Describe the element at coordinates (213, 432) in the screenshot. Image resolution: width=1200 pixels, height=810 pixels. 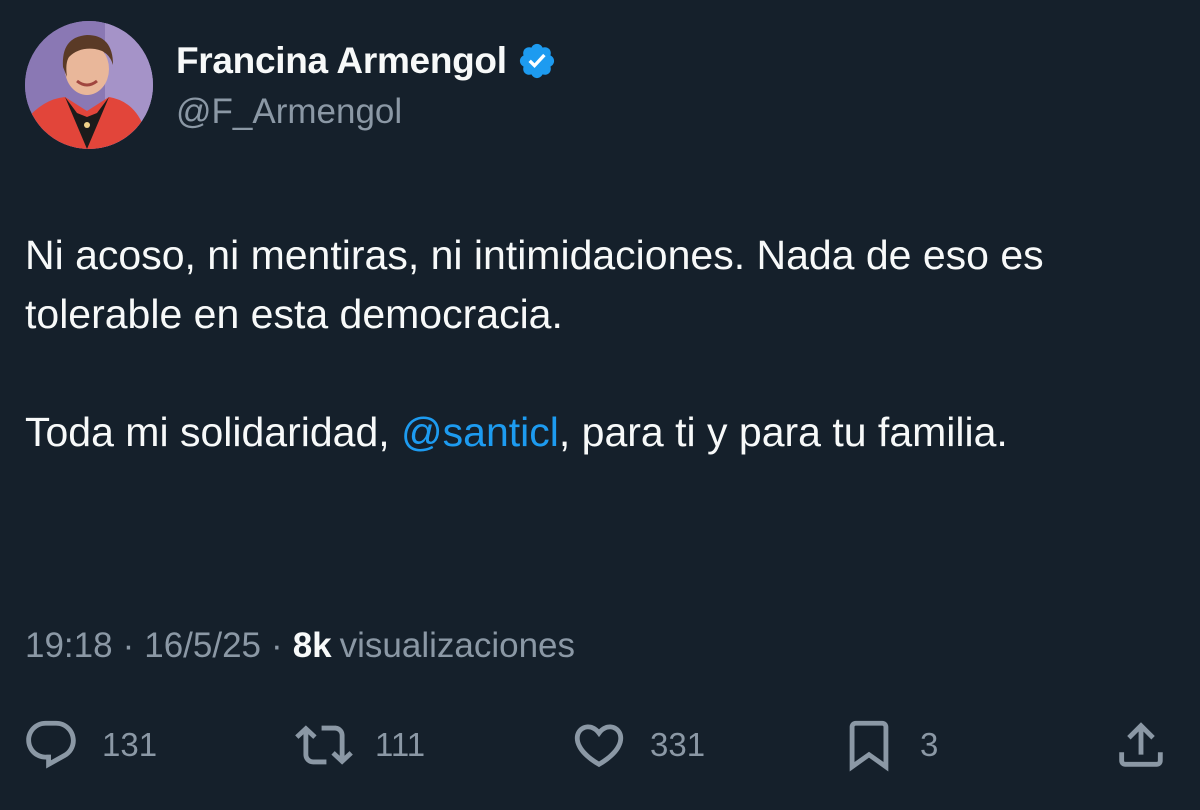
I see `tweet-text-segment: Toda mi solidaridad,` at that location.